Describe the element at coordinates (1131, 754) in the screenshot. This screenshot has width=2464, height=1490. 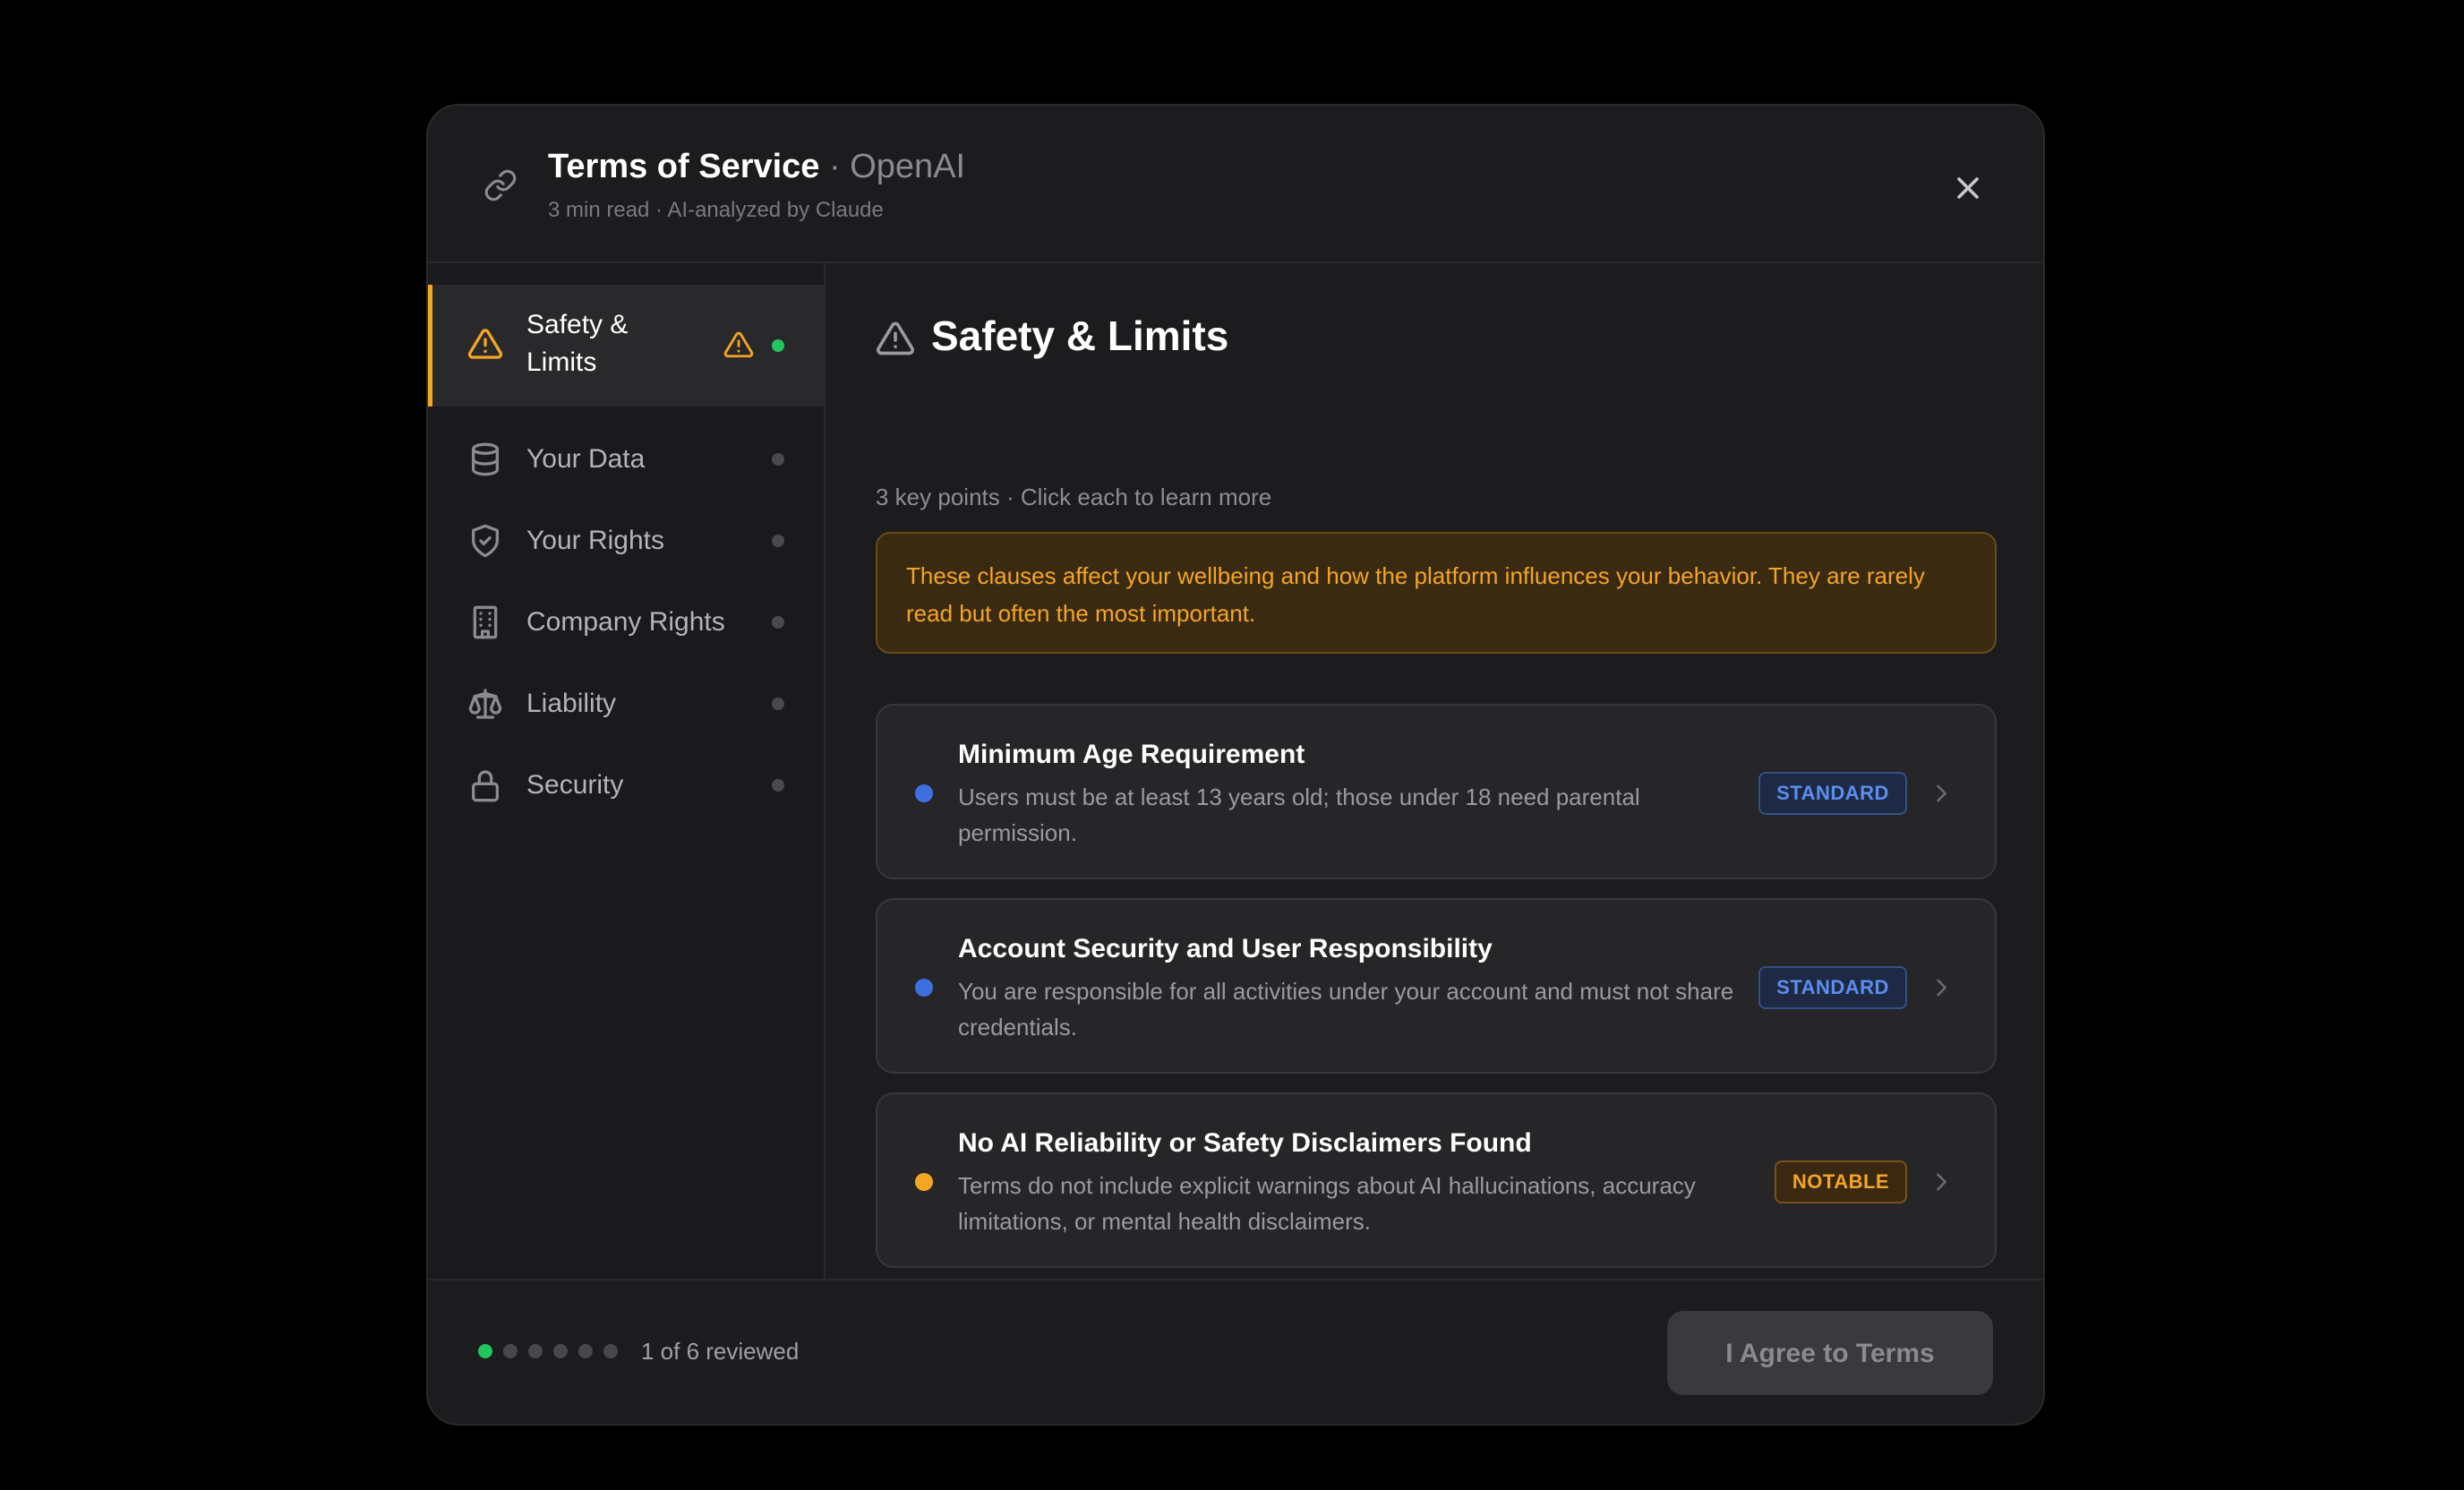
I see `card-title: Minimum Age Requirement` at that location.